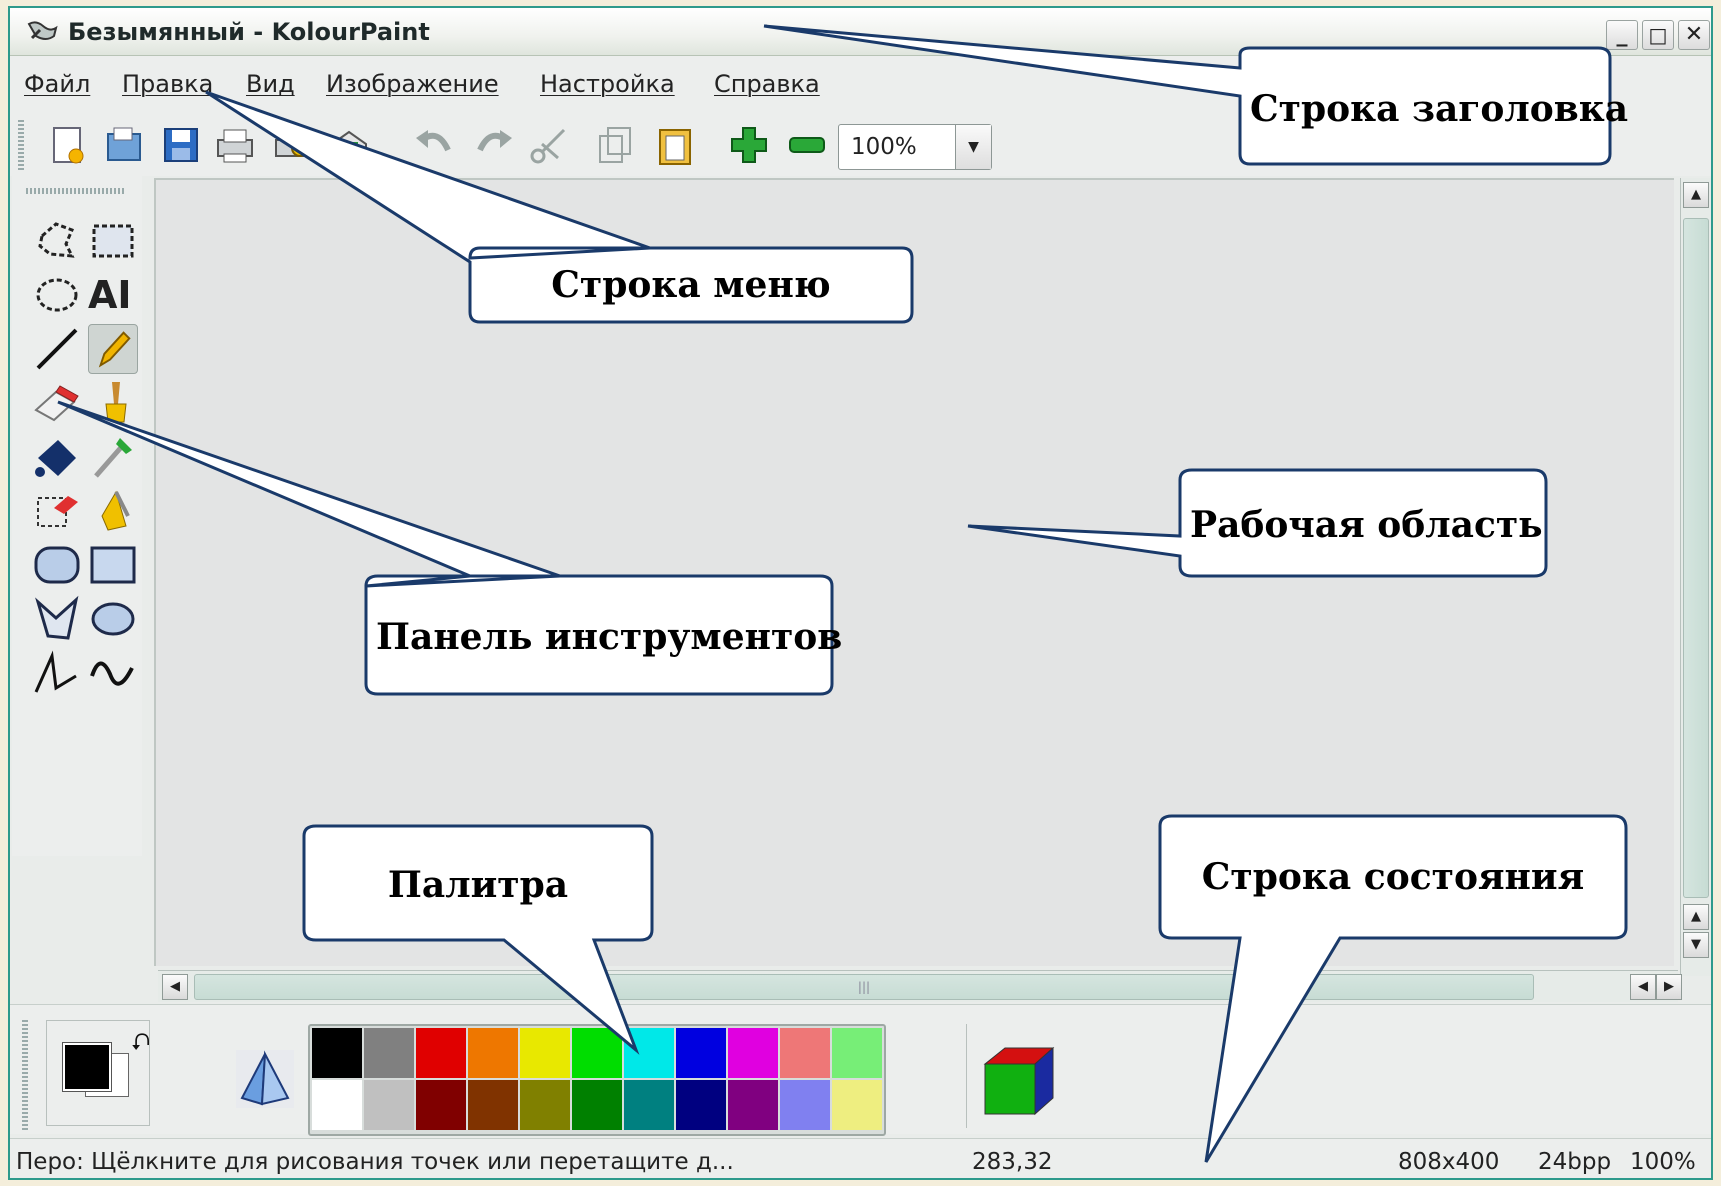  I want to click on color-cube-icon, so click(1019, 1078).